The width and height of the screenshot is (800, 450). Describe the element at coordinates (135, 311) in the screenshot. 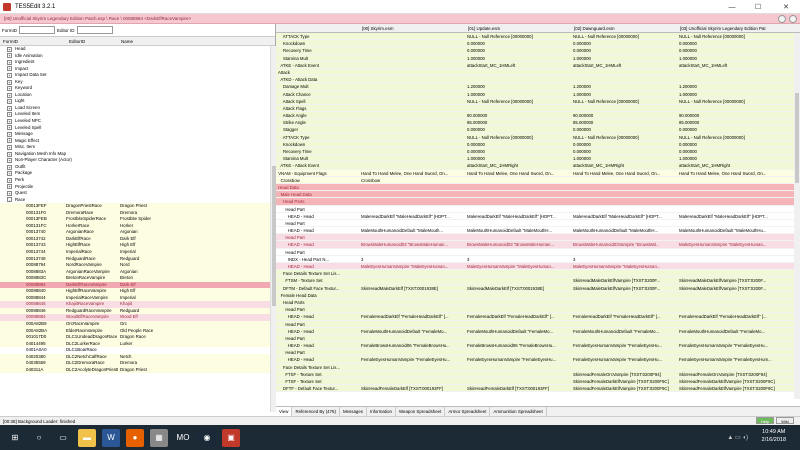

I see `race-record-row: 00088846 RedguardRaceVampire Redguard` at that location.